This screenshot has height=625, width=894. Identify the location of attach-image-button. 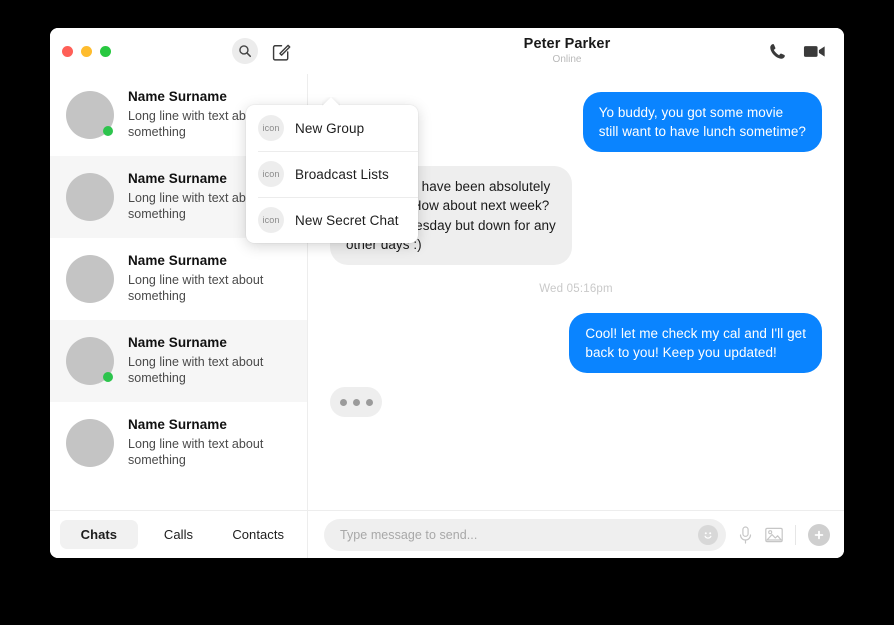
(774, 535).